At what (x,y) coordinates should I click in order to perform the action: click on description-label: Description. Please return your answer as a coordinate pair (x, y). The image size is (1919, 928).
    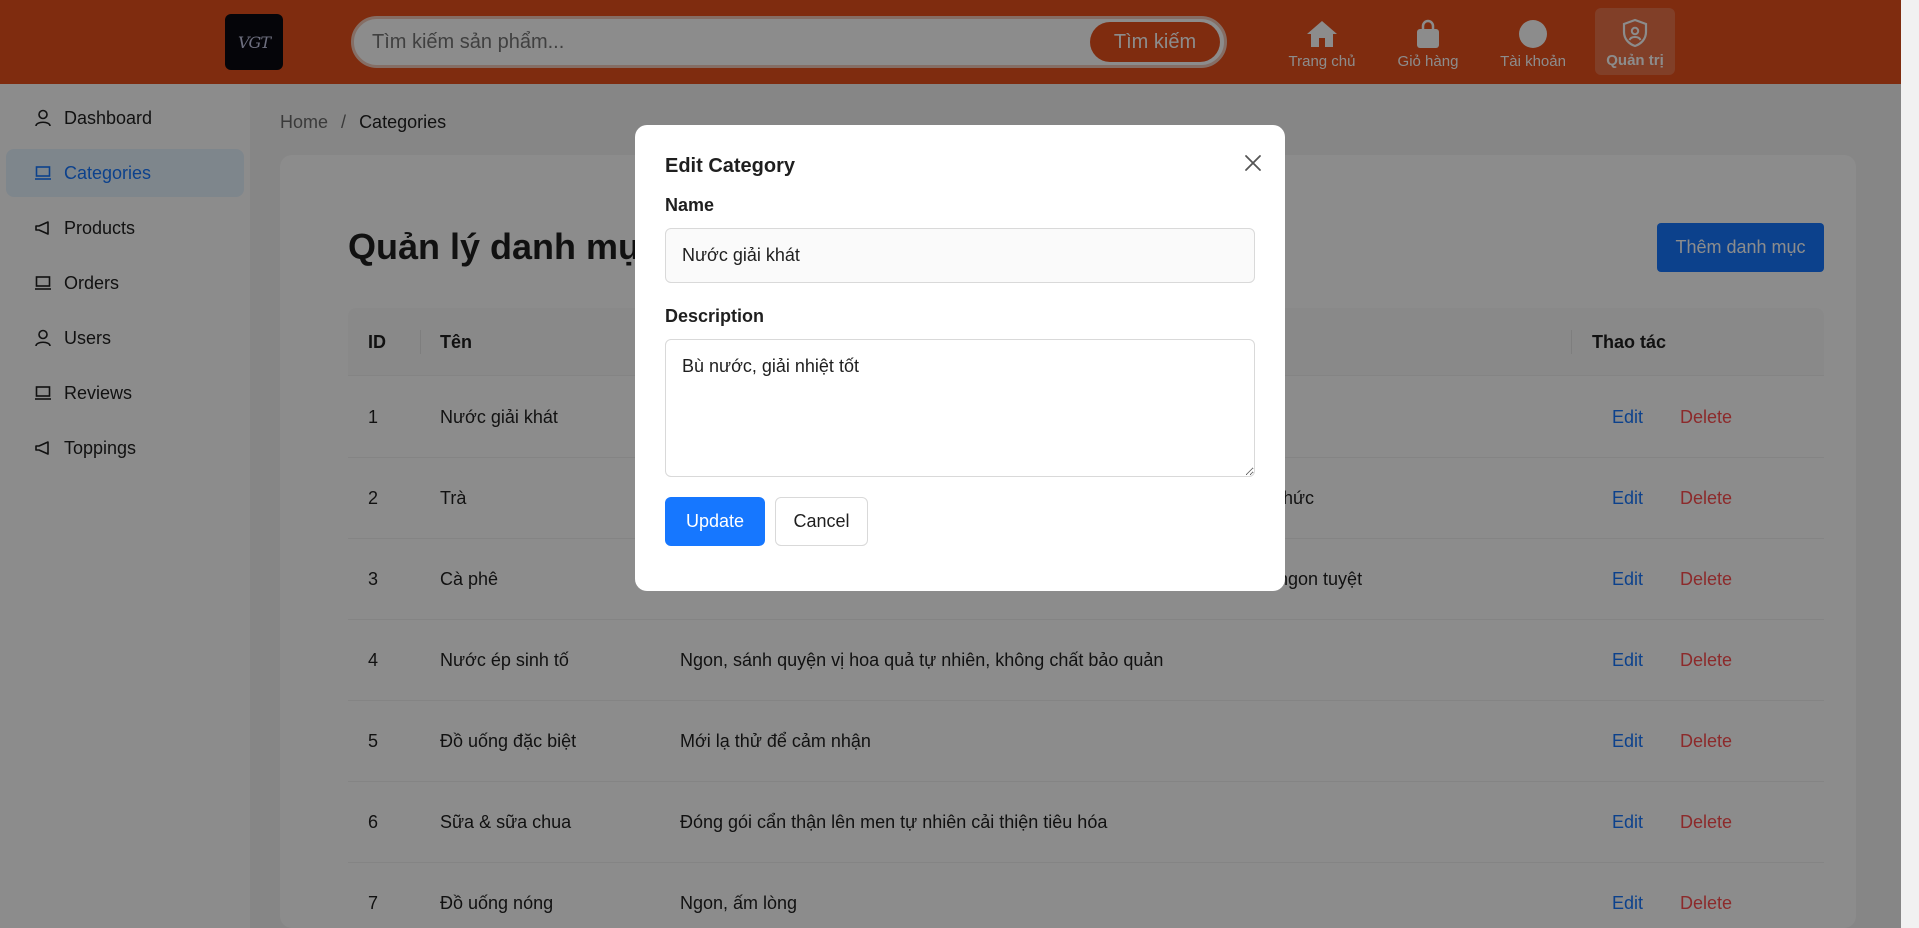
    Looking at the image, I should click on (715, 316).